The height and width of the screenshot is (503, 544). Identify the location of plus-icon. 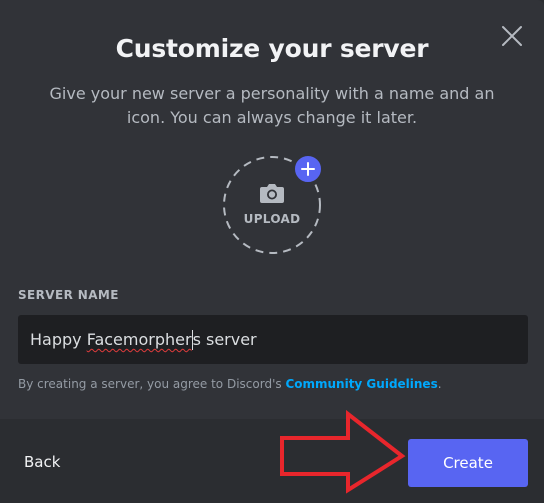
(308, 169).